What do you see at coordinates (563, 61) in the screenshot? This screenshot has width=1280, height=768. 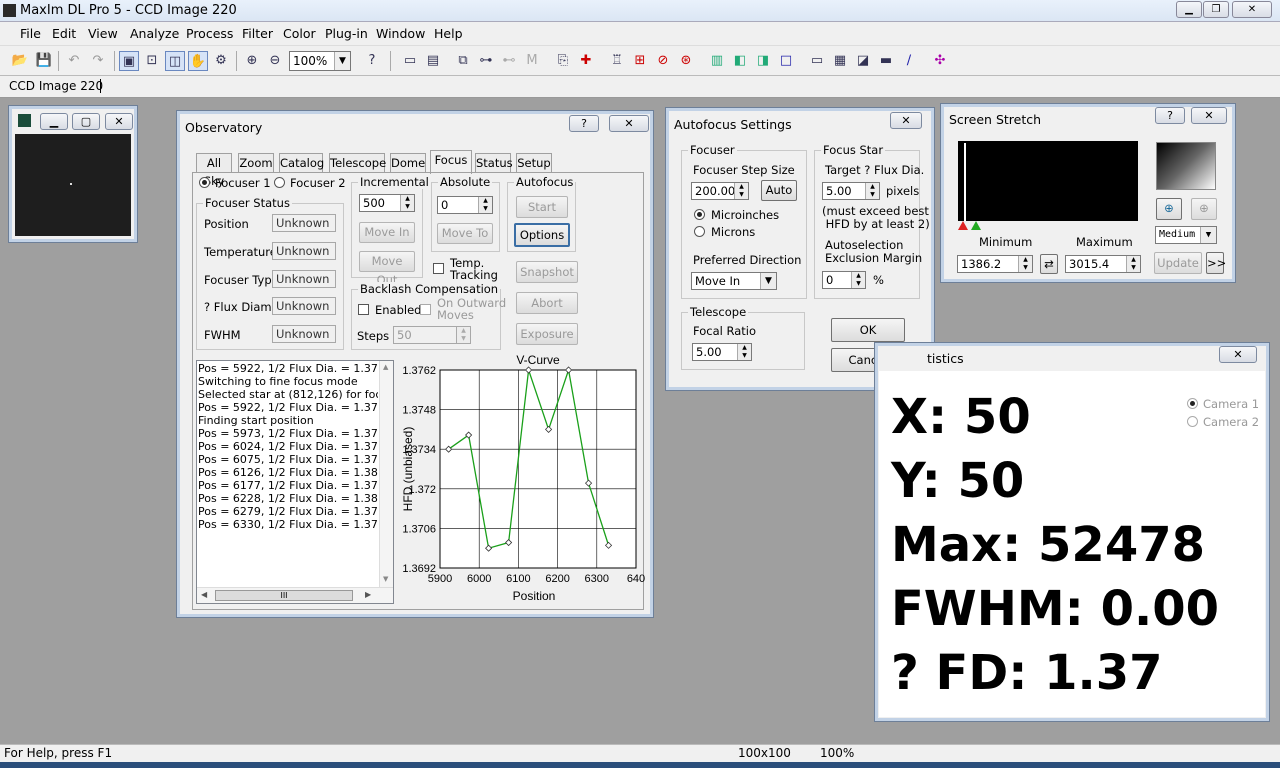 I see `copy-icon: ⎘` at bounding box center [563, 61].